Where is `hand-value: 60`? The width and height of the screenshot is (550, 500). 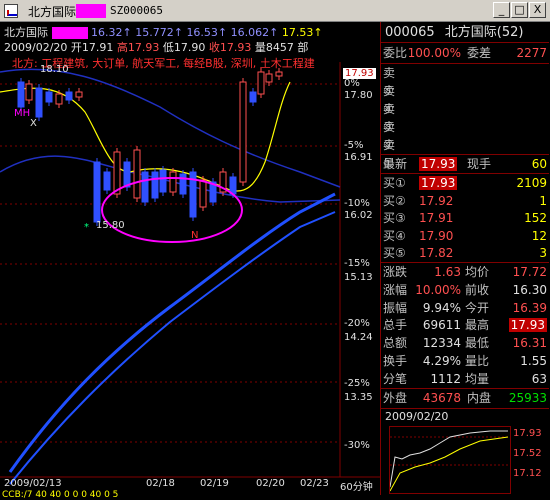 hand-value: 60 is located at coordinates (539, 164).